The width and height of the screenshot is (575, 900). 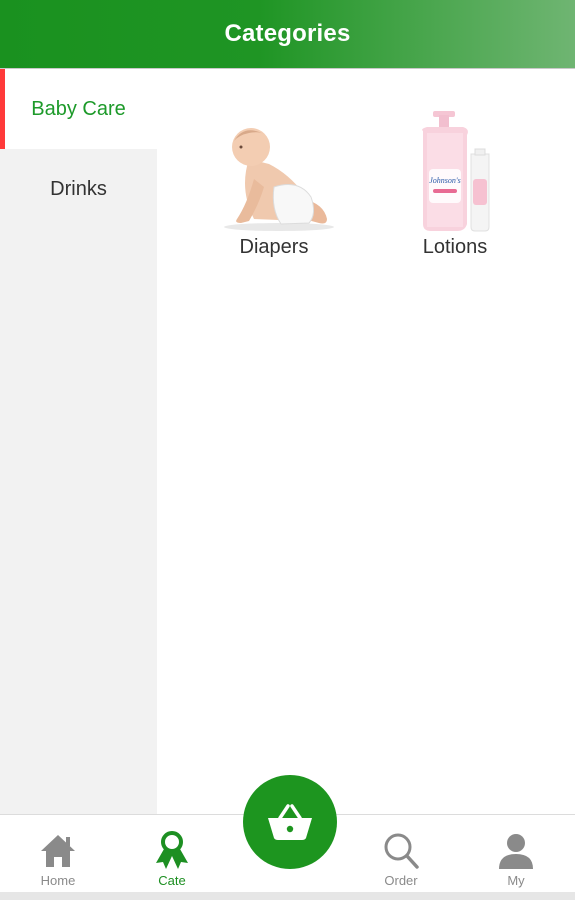 I want to click on tab-order: Order, so click(x=401, y=854).